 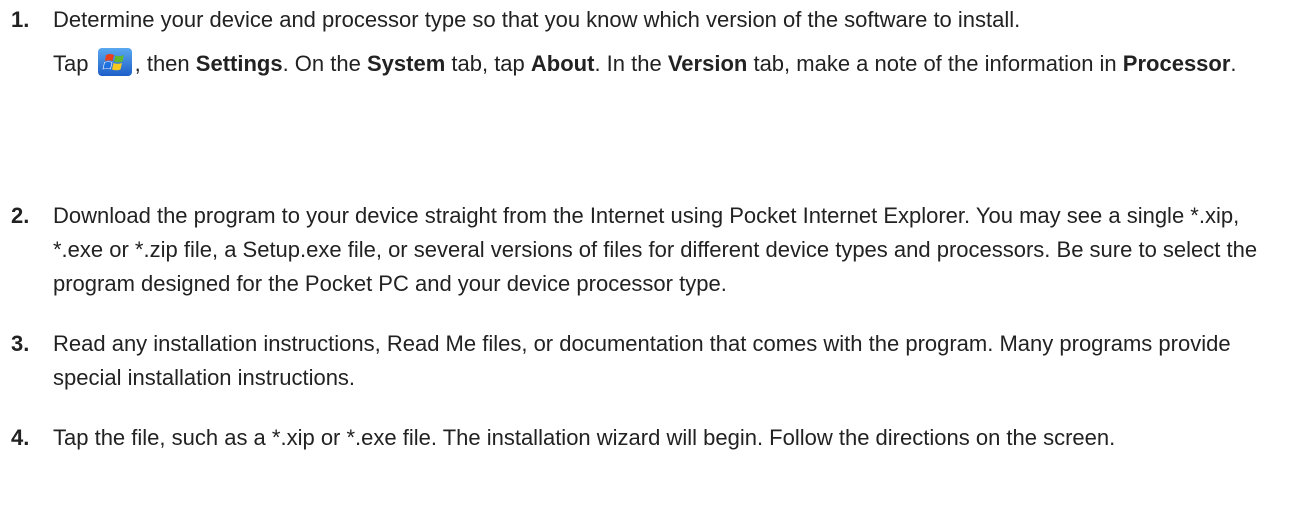 What do you see at coordinates (1176, 63) in the screenshot?
I see `processor-label: Processor` at bounding box center [1176, 63].